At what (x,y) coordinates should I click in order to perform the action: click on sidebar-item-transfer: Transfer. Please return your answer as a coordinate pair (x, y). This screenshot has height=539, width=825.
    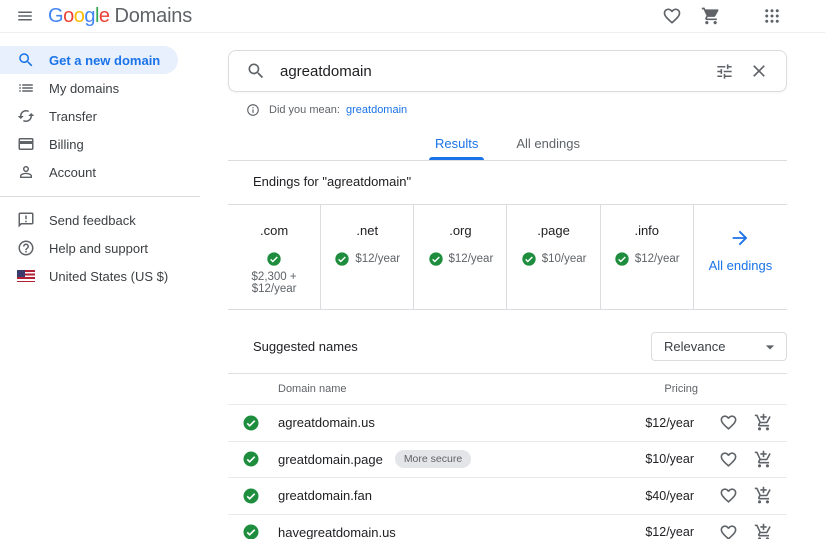
    Looking at the image, I should click on (89, 116).